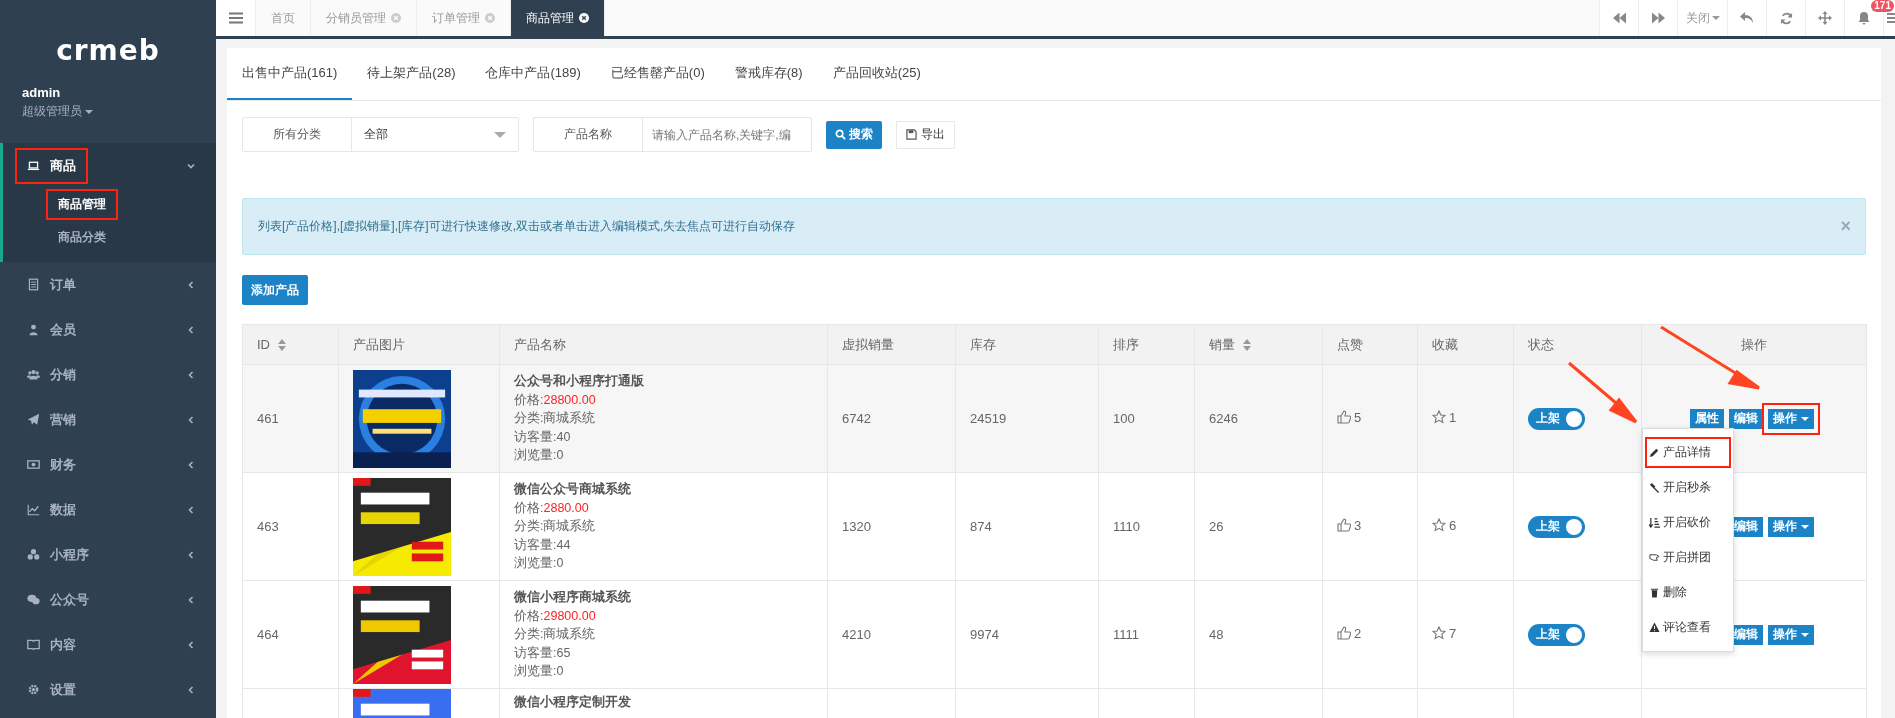 This screenshot has width=1895, height=718. Describe the element at coordinates (51, 509) in the screenshot. I see `sidebar-menu-item: 数据` at that location.